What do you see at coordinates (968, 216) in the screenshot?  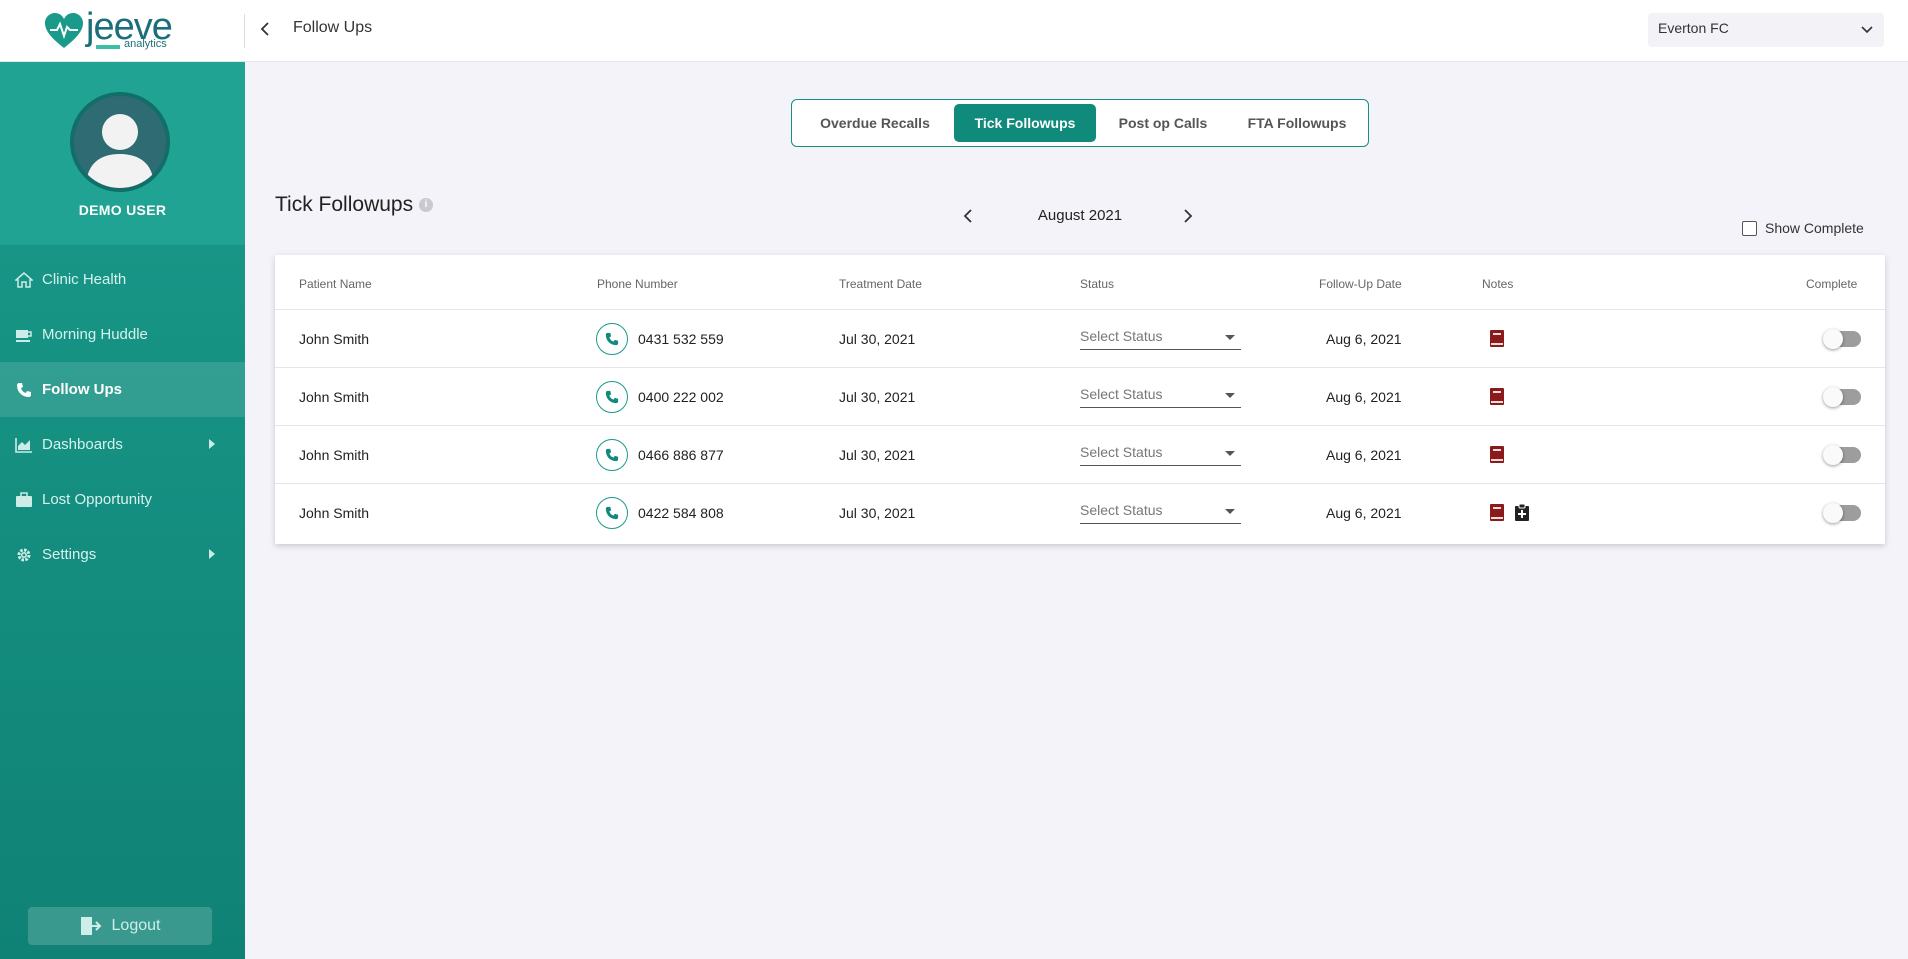 I see `chevron-left-icon` at bounding box center [968, 216].